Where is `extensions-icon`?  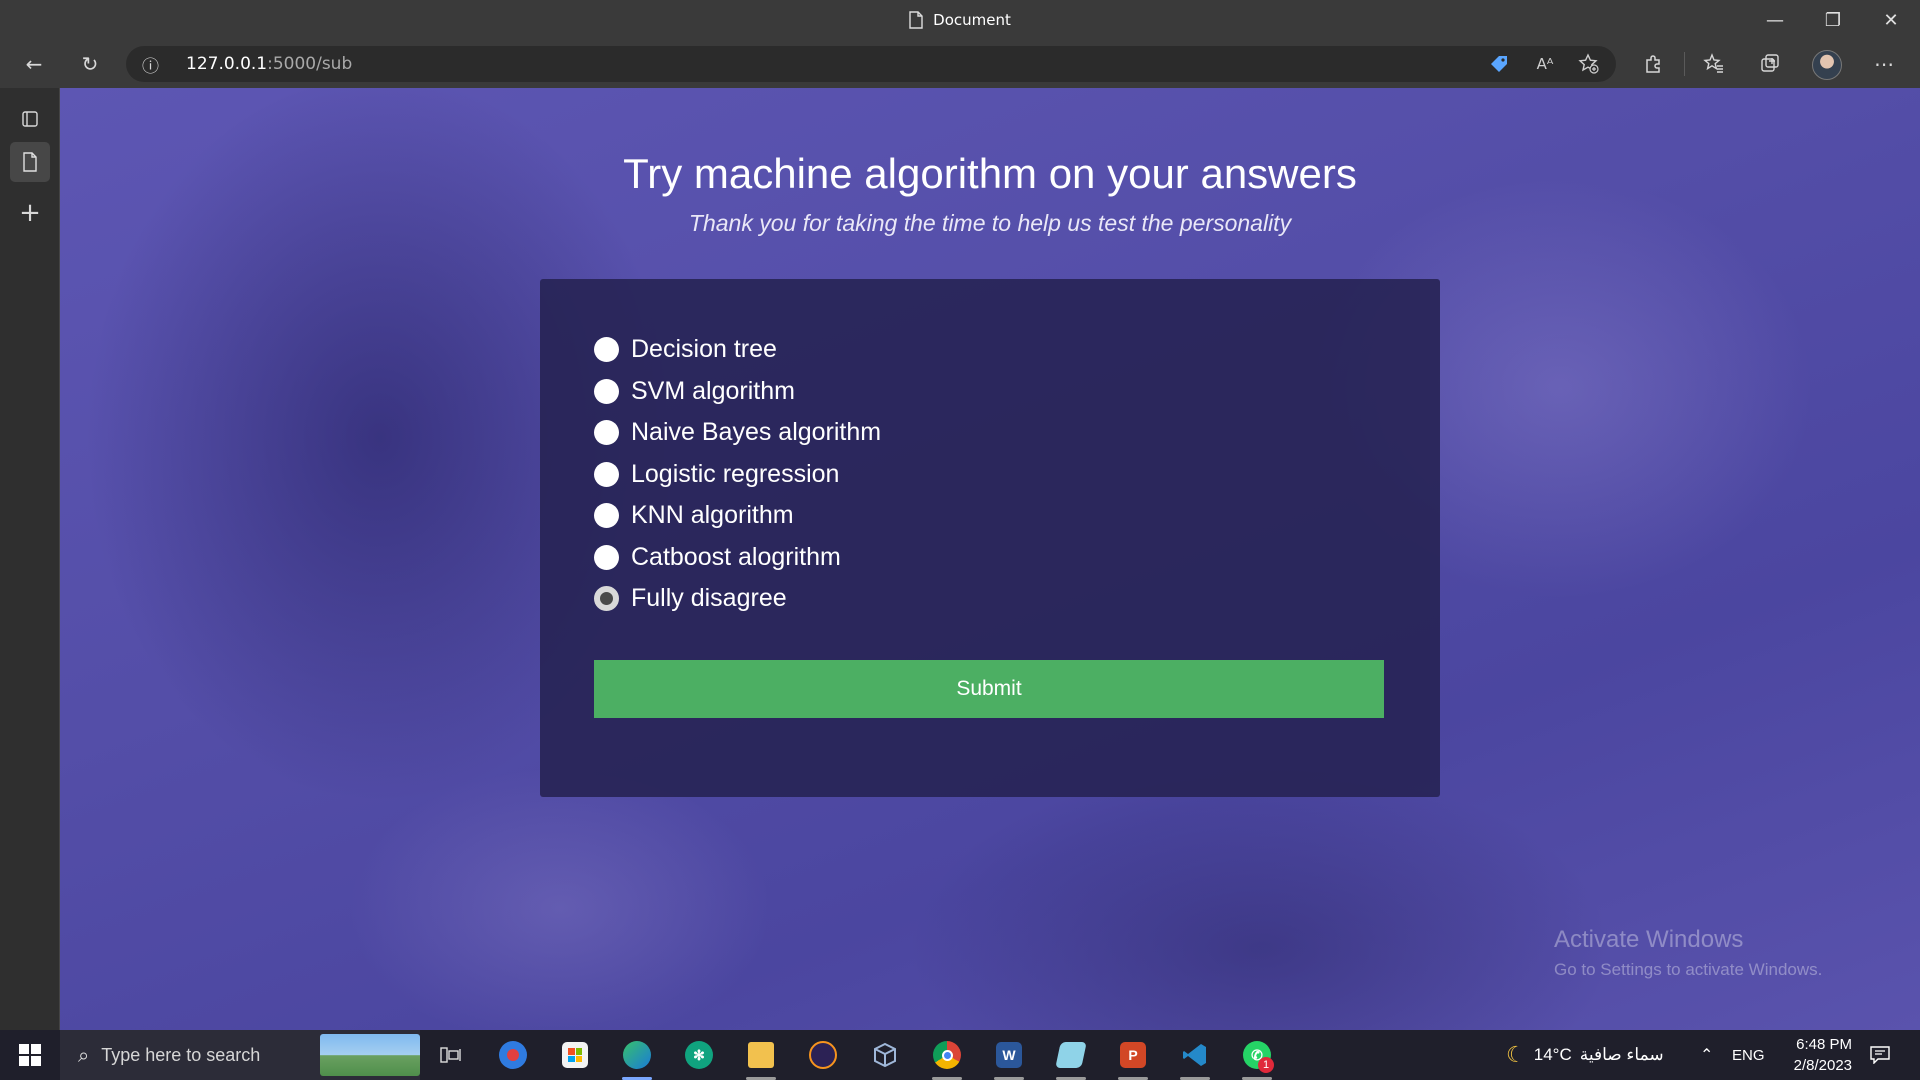
extensions-icon is located at coordinates (1654, 64).